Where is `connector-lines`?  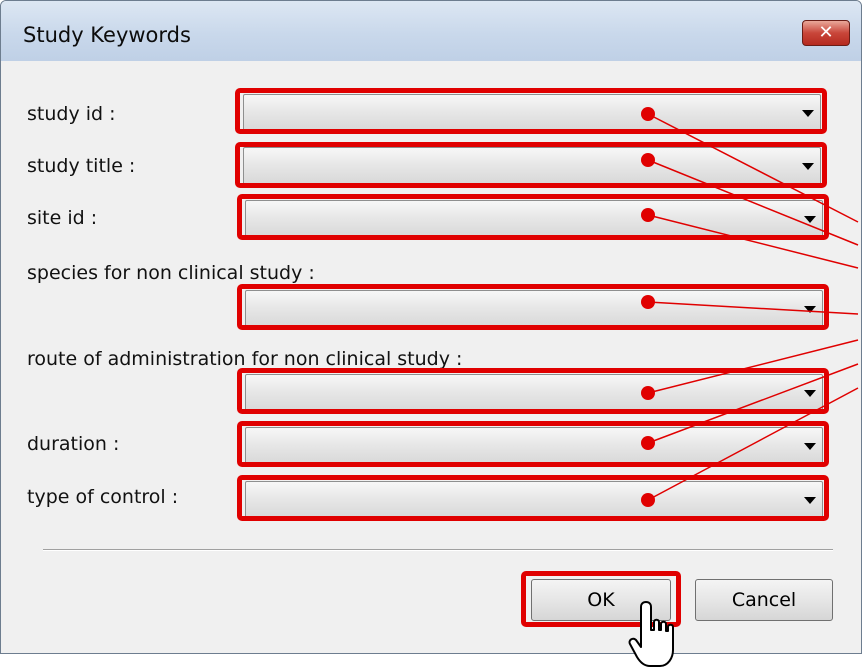
connector-lines is located at coordinates (753, 307).